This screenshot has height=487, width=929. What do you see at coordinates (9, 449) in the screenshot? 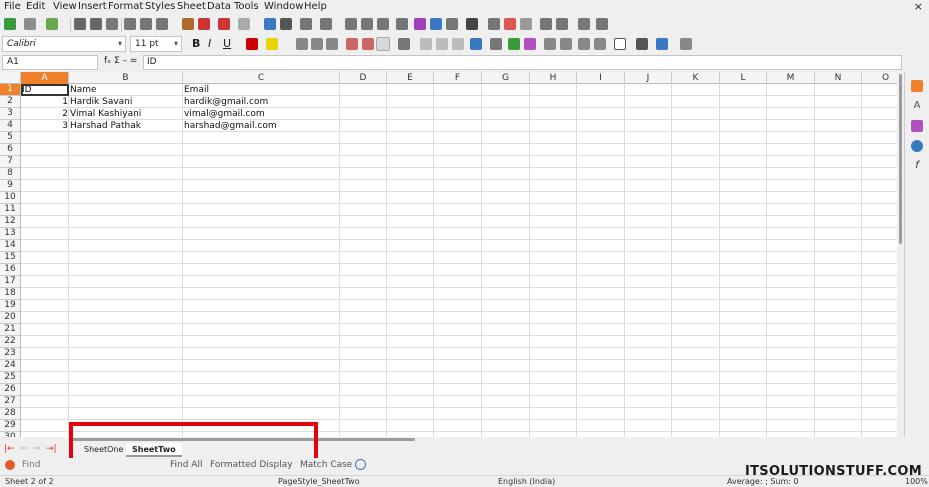
I see `first-sheet-icon: |←` at bounding box center [9, 449].